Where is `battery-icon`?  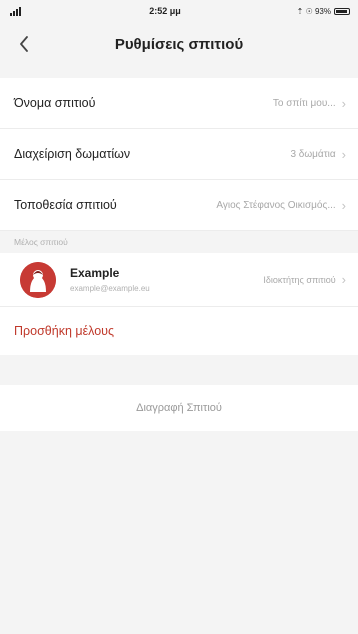
battery-icon is located at coordinates (342, 11).